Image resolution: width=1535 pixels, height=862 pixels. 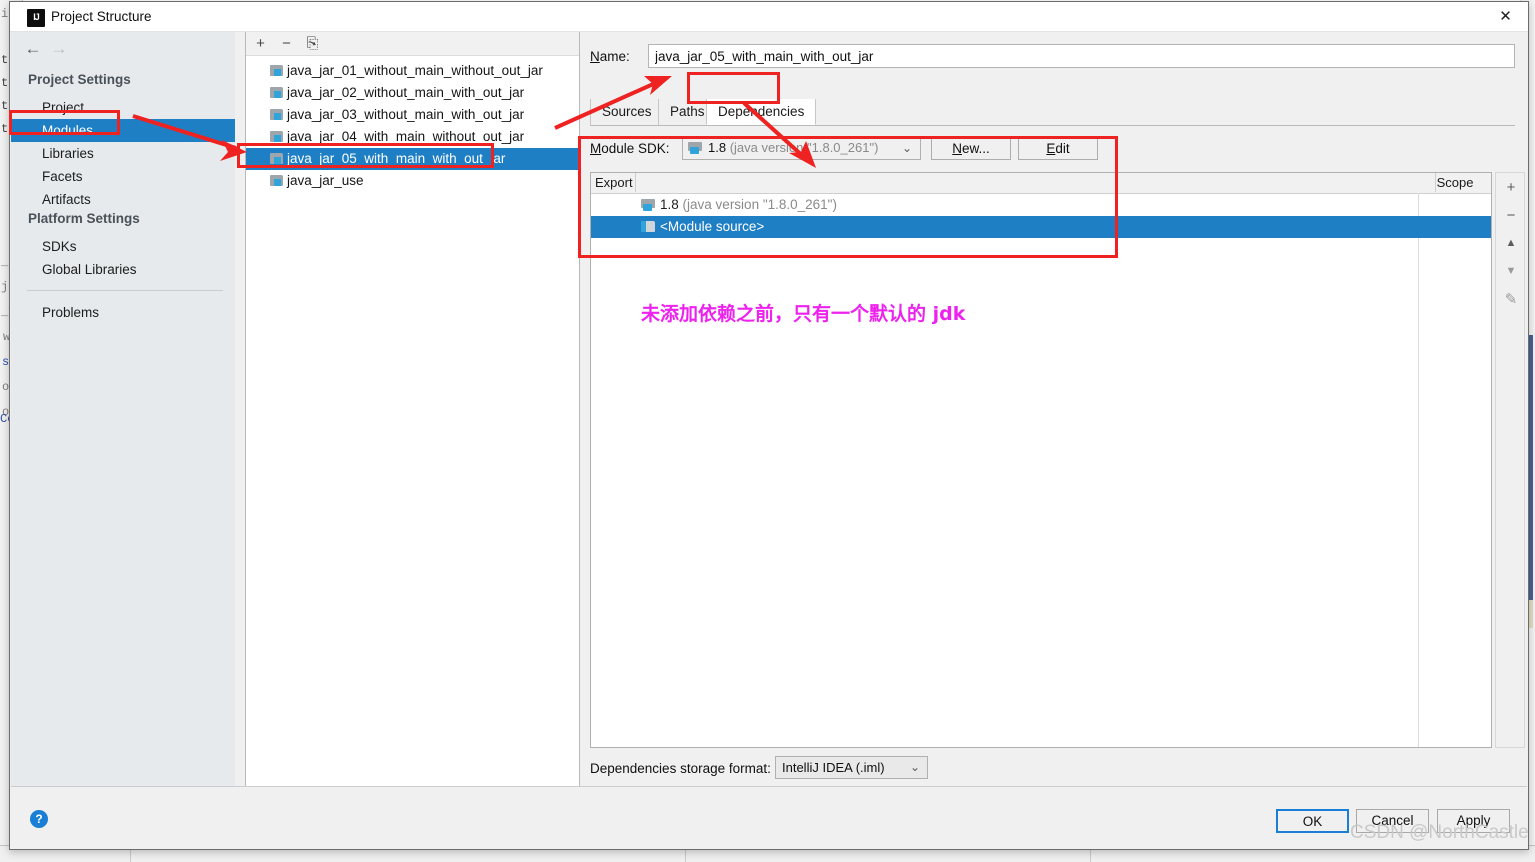 I want to click on dependencies-table-header: Export Scope, so click(x=1041, y=183).